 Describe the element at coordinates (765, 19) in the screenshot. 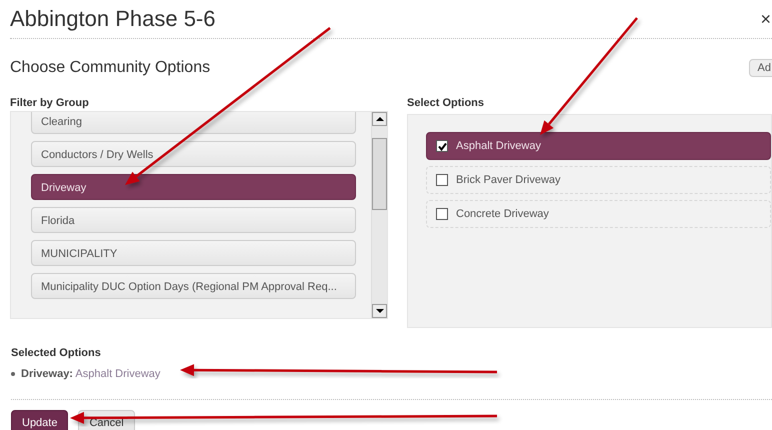

I see `close-button: ×` at that location.